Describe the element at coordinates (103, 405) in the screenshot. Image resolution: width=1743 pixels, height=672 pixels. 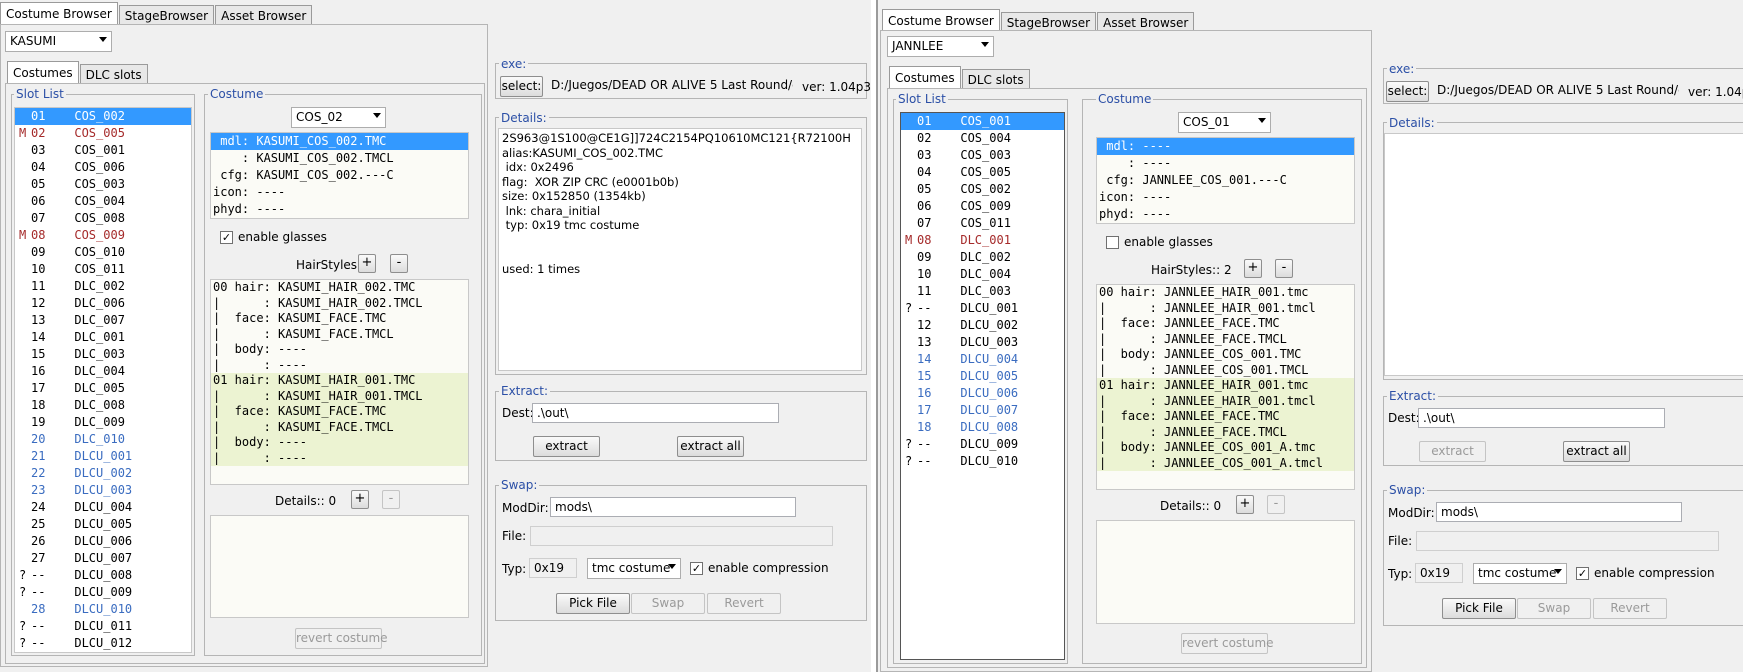
I see `slot-row: 18 DLC_008` at that location.